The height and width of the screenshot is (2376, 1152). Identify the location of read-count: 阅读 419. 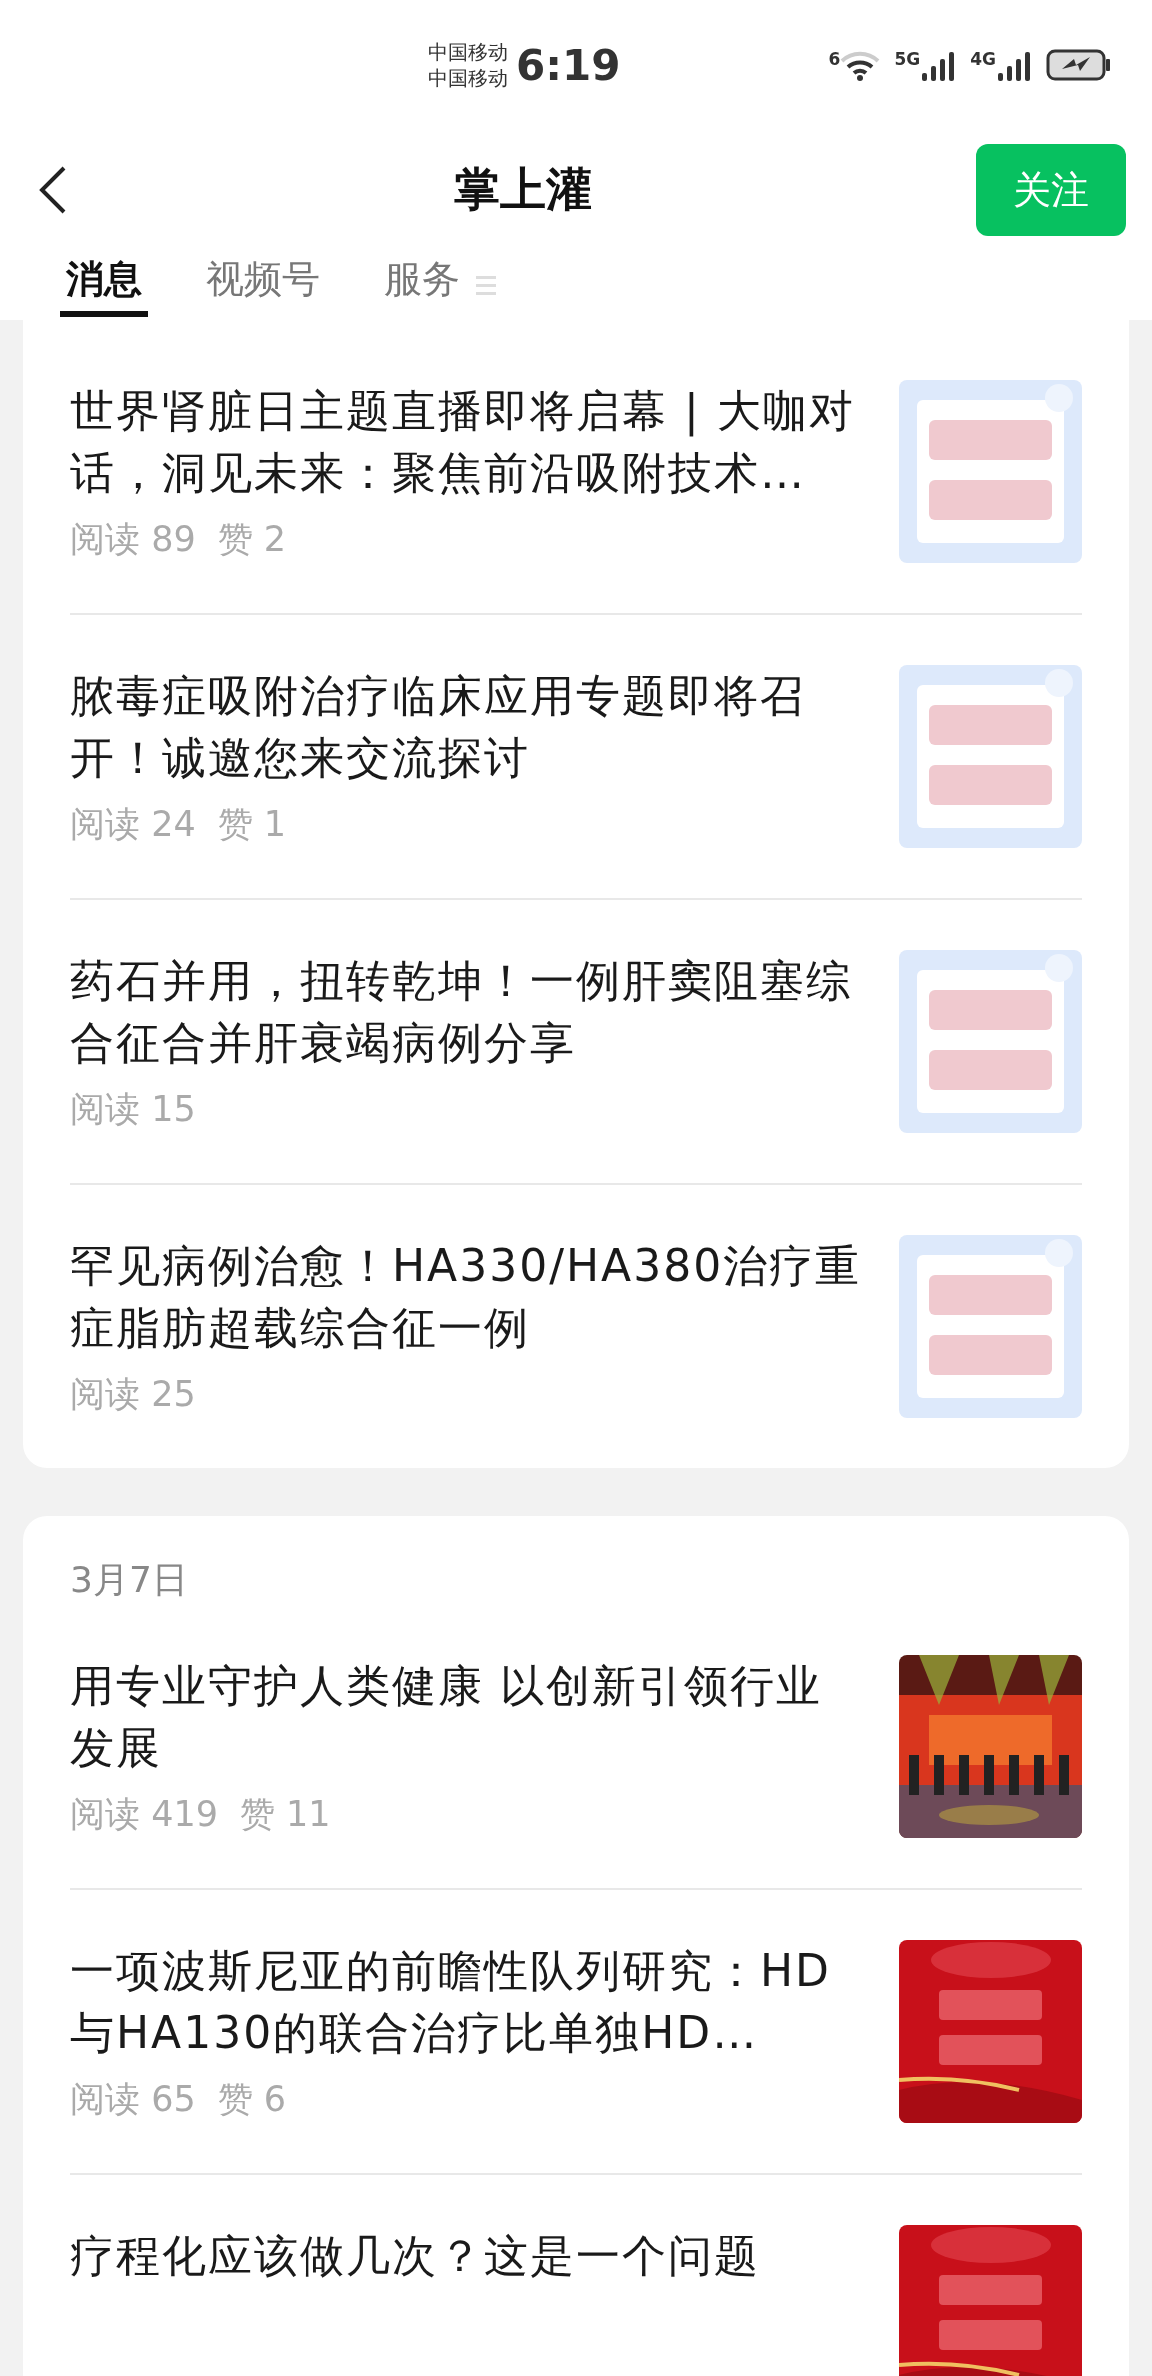
(144, 1814).